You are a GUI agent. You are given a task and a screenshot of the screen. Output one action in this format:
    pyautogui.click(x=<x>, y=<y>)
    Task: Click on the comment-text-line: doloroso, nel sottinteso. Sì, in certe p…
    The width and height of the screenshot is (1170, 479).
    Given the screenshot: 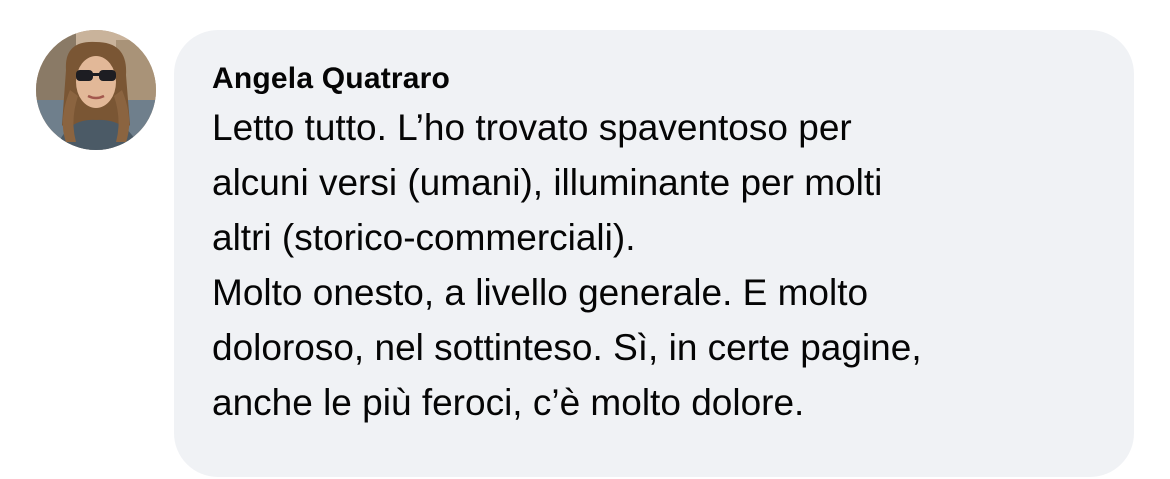 What is the action you would take?
    pyautogui.click(x=567, y=347)
    